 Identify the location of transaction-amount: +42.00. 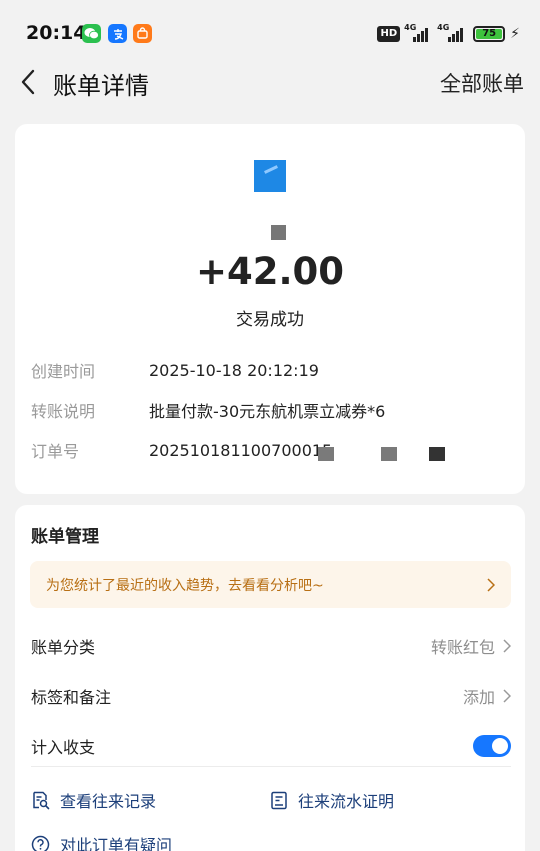
(270, 271).